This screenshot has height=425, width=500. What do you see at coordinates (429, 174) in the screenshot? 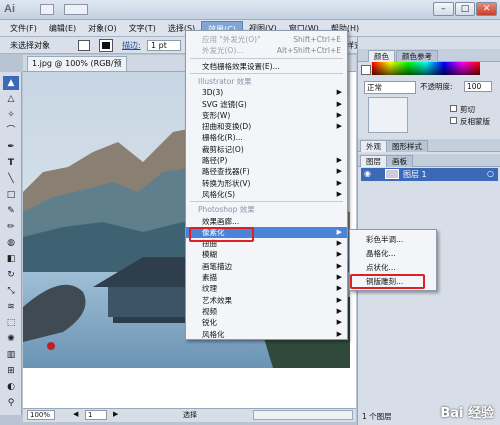
I see `layer-row: ◉ 图层 1 ○` at bounding box center [429, 174].